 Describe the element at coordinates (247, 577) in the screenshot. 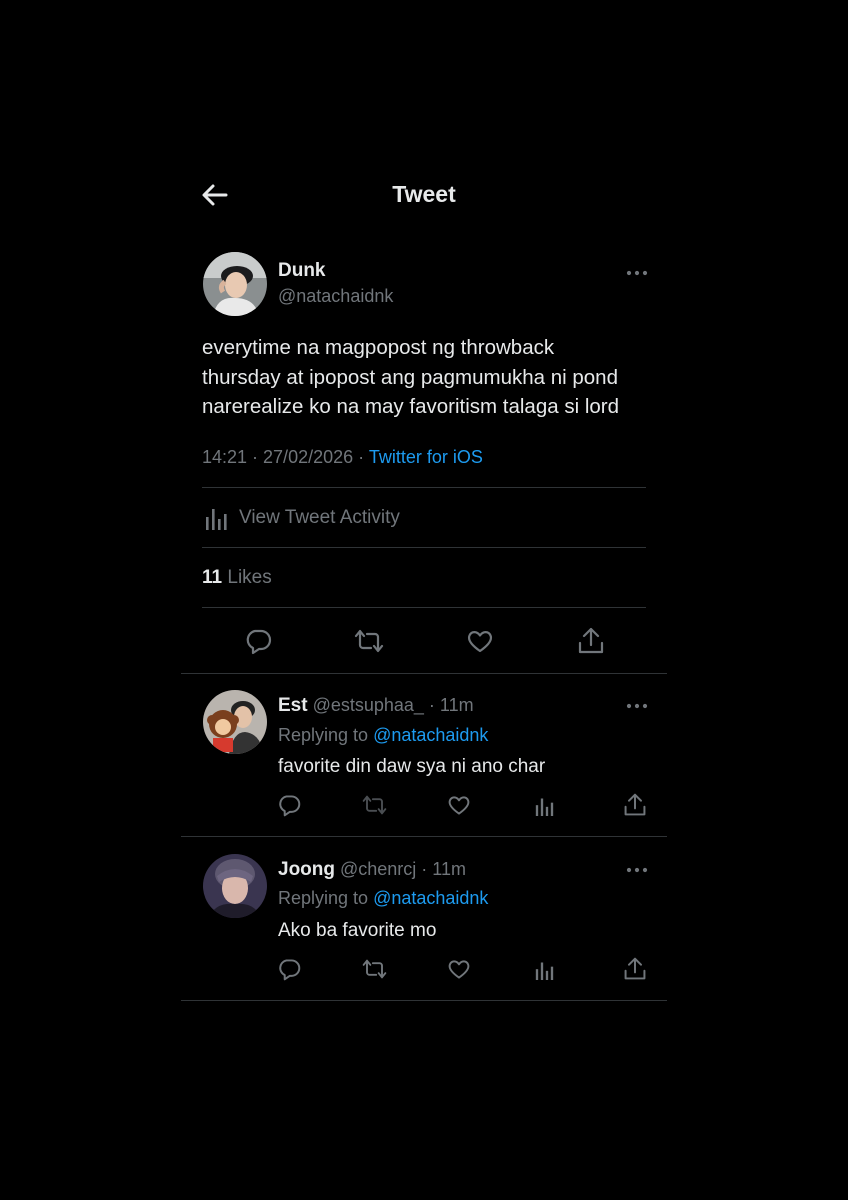

I see `likes-label: Likes` at that location.